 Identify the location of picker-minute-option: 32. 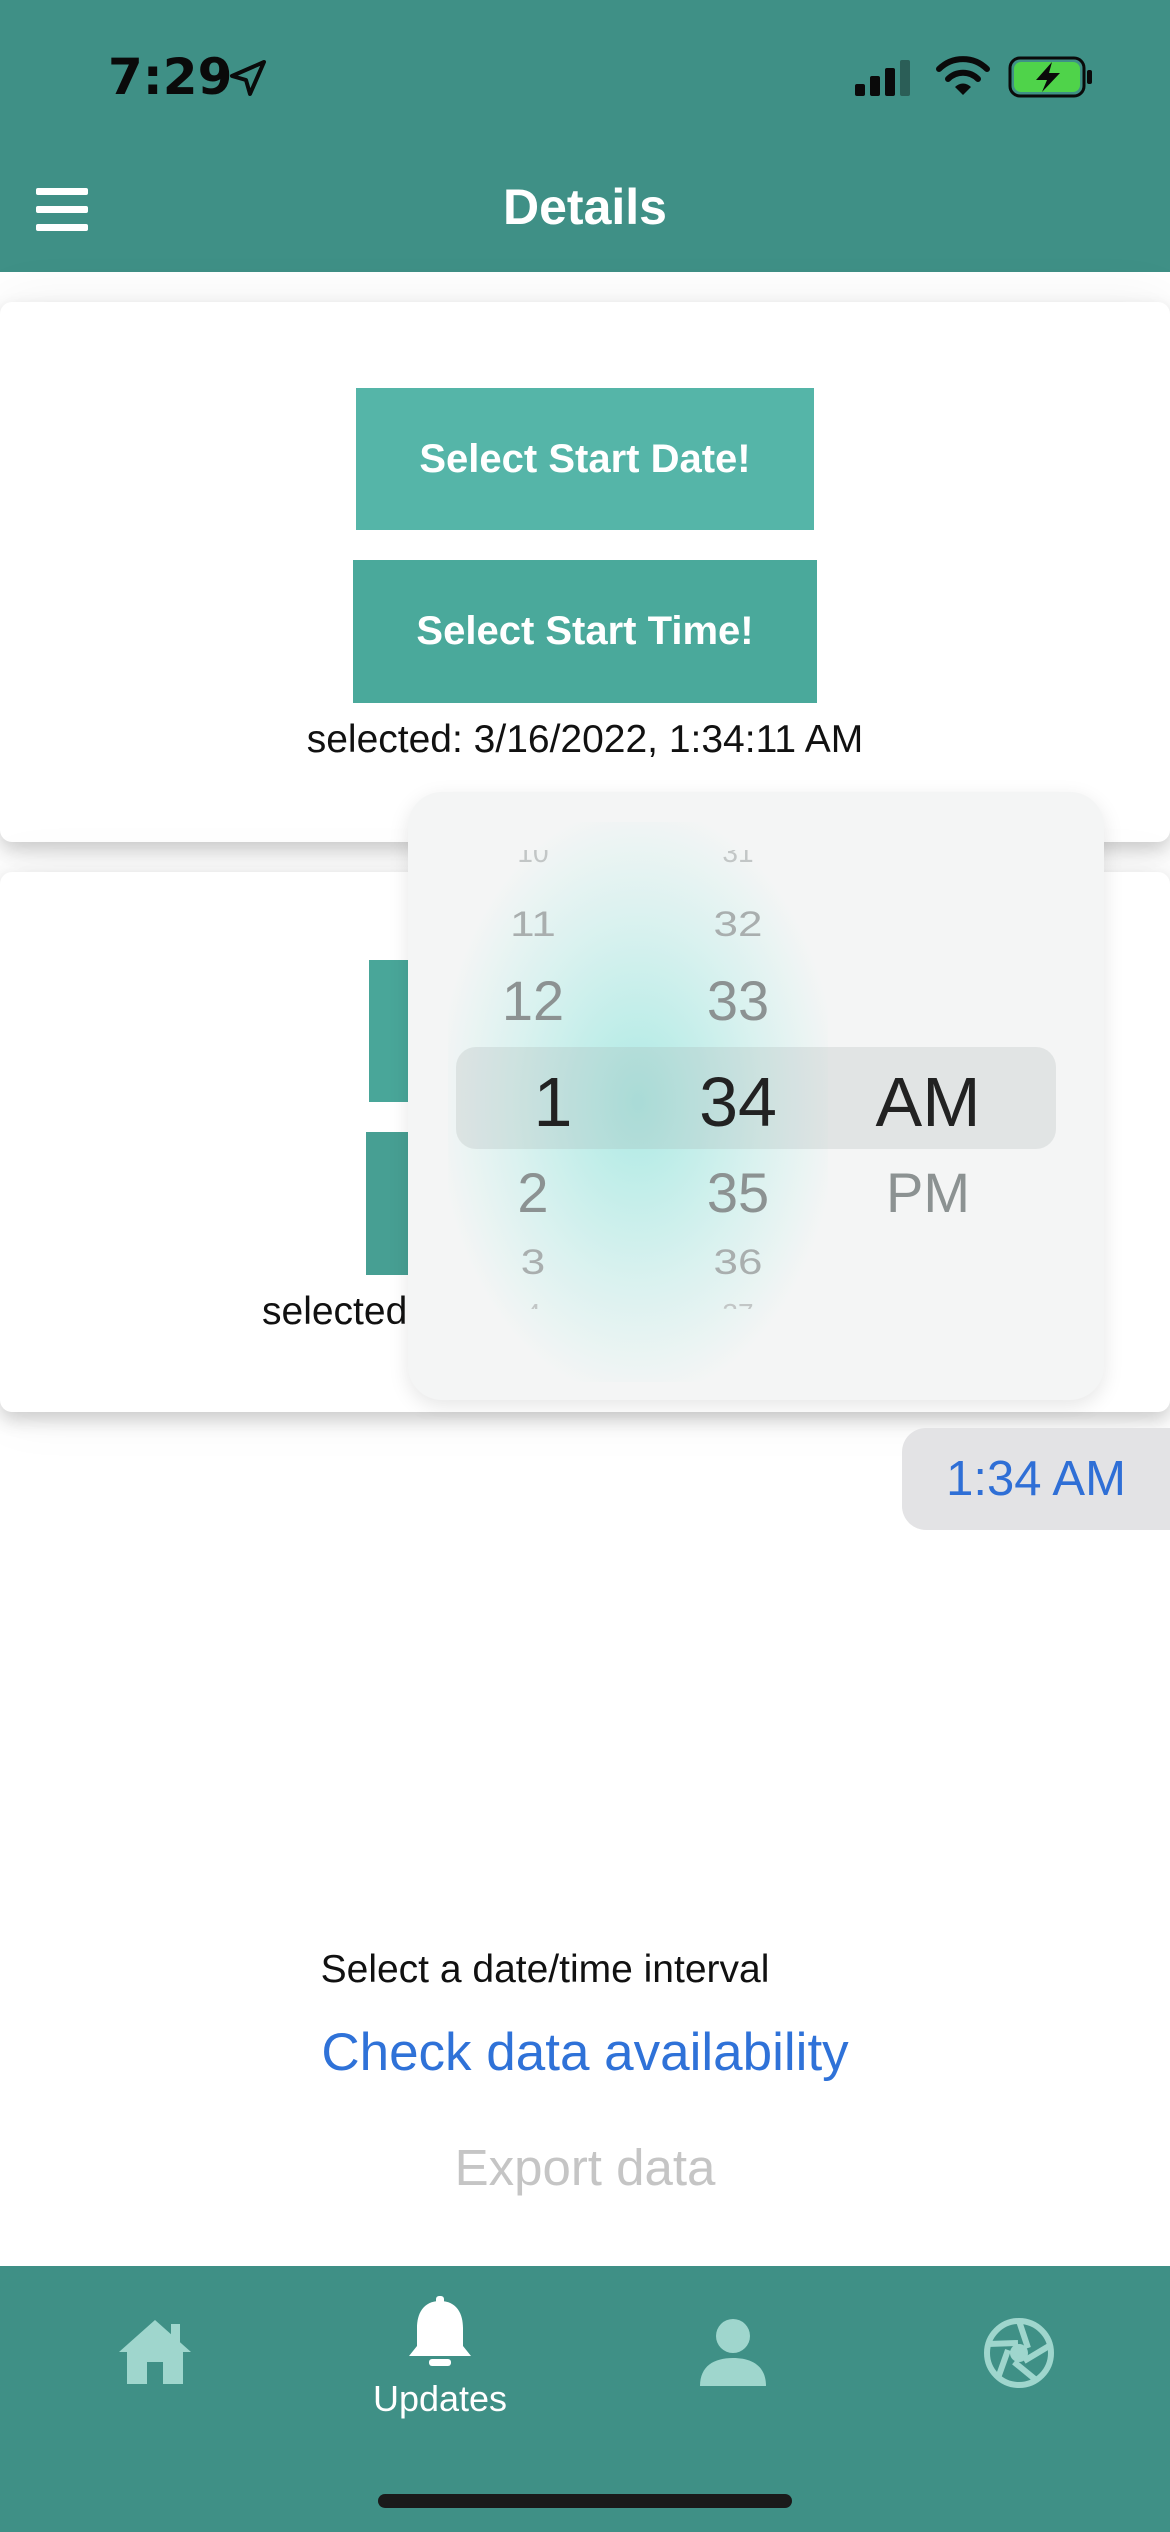
(738, 925).